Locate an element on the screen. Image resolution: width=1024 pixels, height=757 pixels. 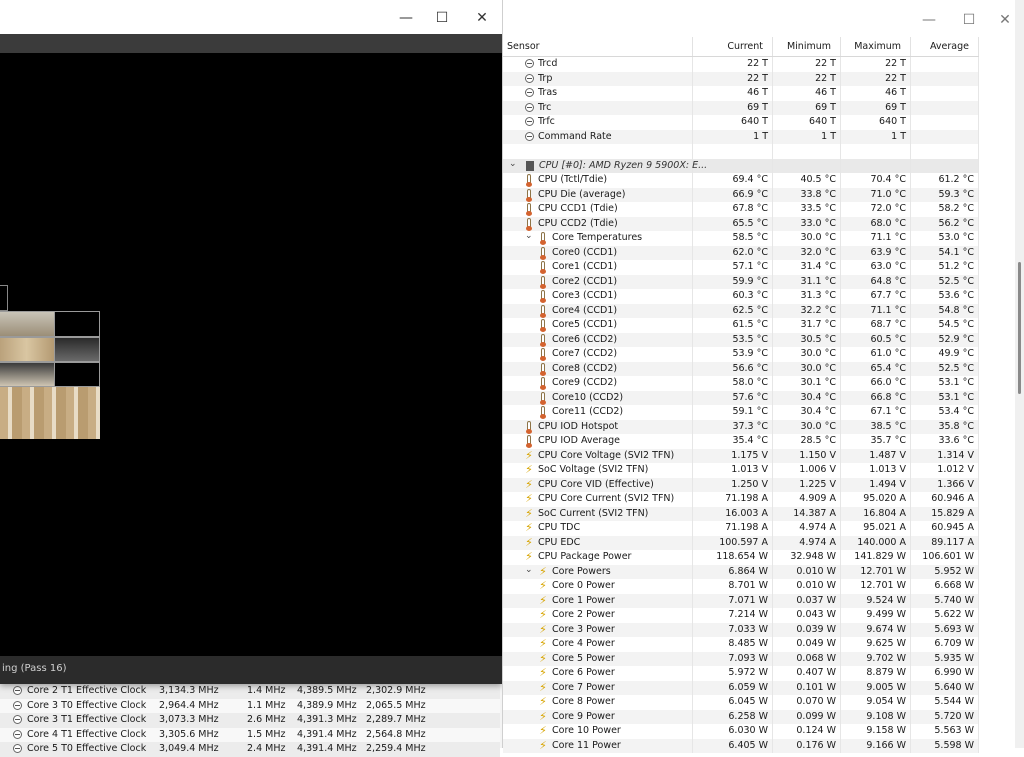
maximize-button: ☐ is located at coordinates (442, 18).